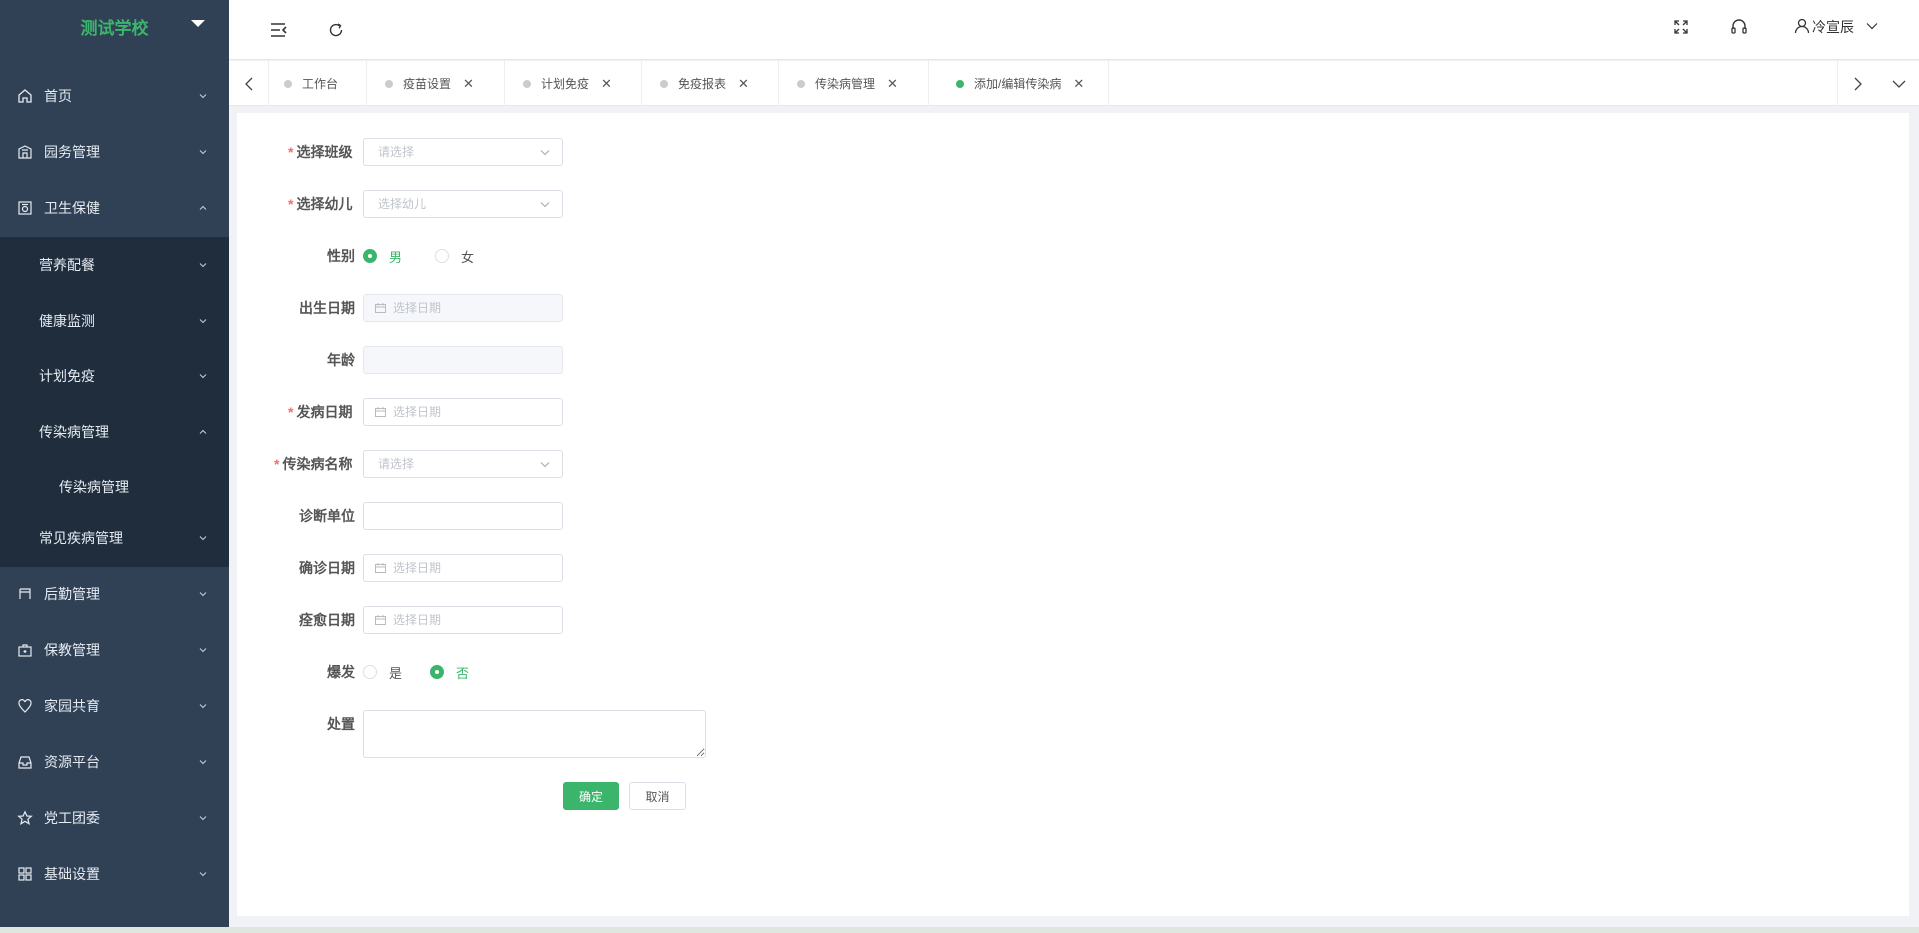 The width and height of the screenshot is (1919, 933). Describe the element at coordinates (114, 874) in the screenshot. I see `sidebar-item-basic-settings: 基础设置` at that location.